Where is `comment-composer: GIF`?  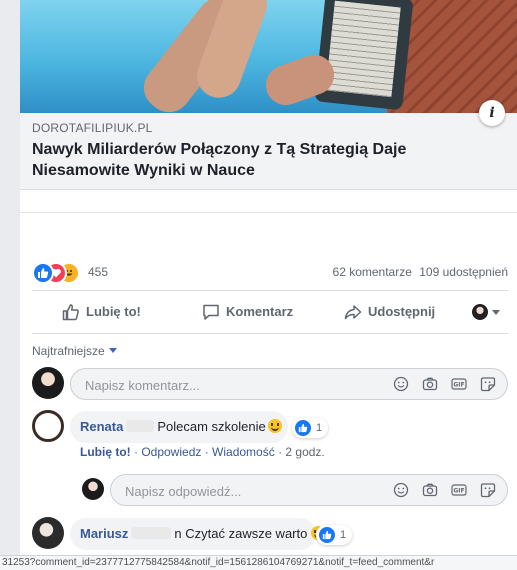 comment-composer: GIF is located at coordinates (289, 384).